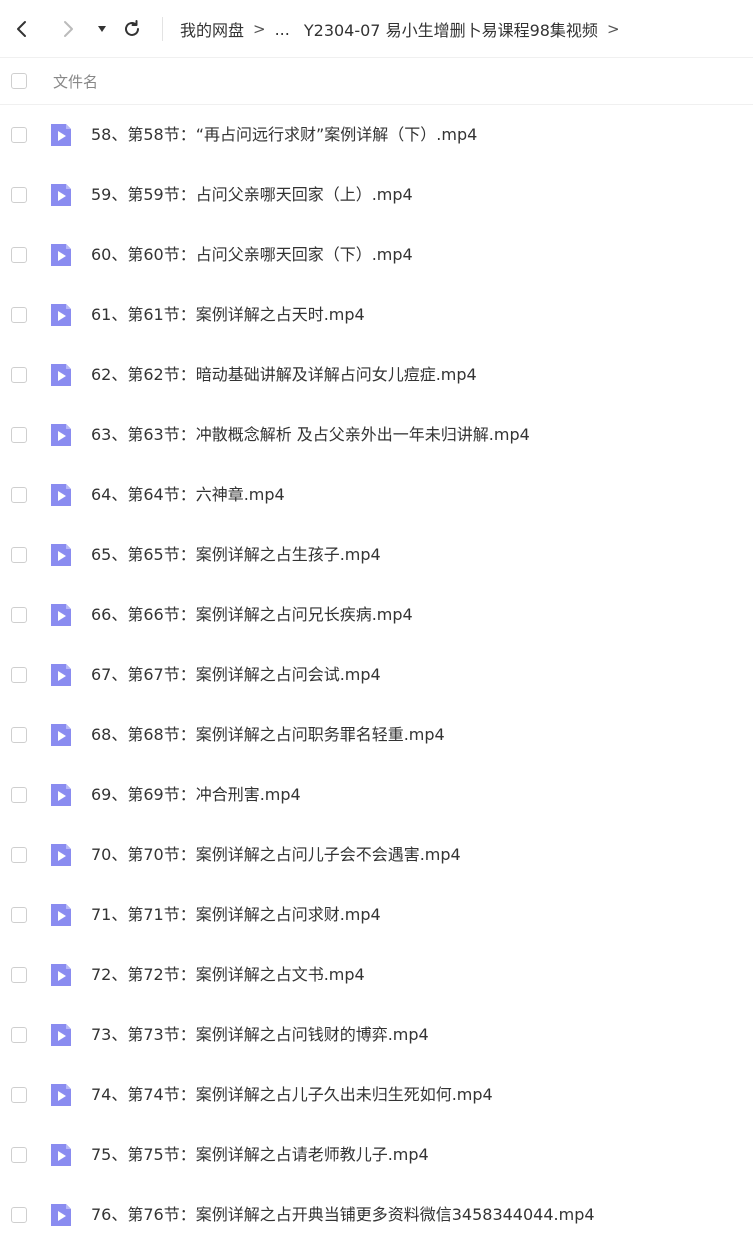  Describe the element at coordinates (252, 615) in the screenshot. I see `file-name: 66、第66节：案例详解之占问兄长疾病.mp4` at that location.